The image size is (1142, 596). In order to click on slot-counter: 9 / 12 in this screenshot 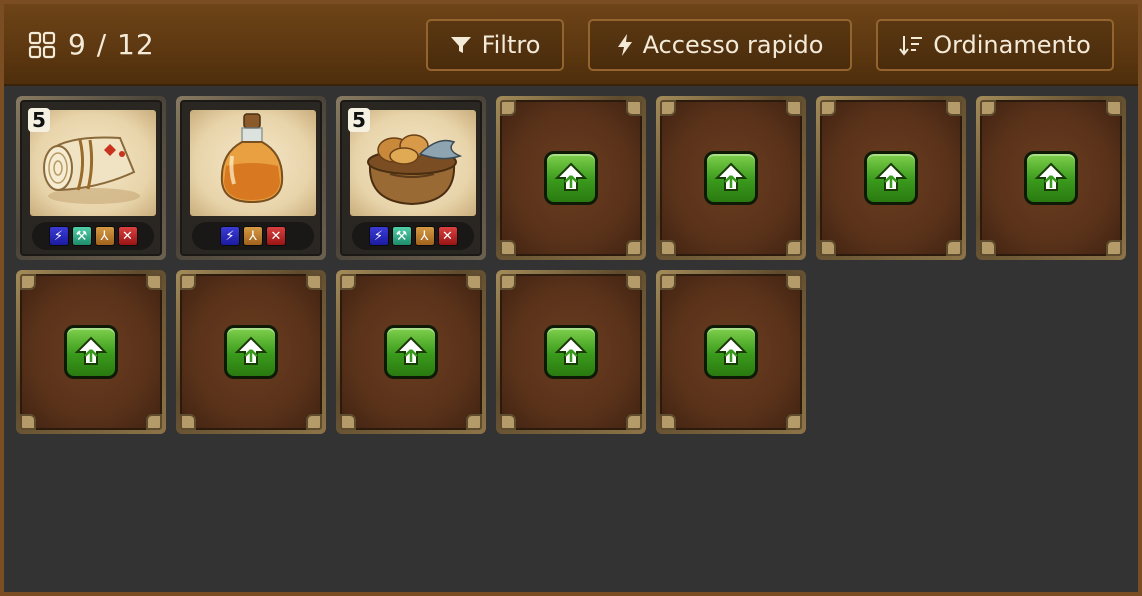, I will do `click(91, 44)`.